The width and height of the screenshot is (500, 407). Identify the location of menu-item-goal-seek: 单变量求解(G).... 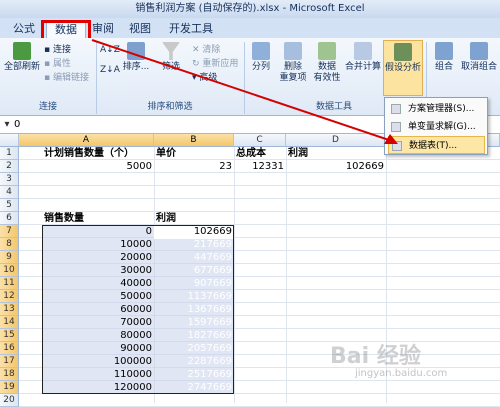
(436, 127).